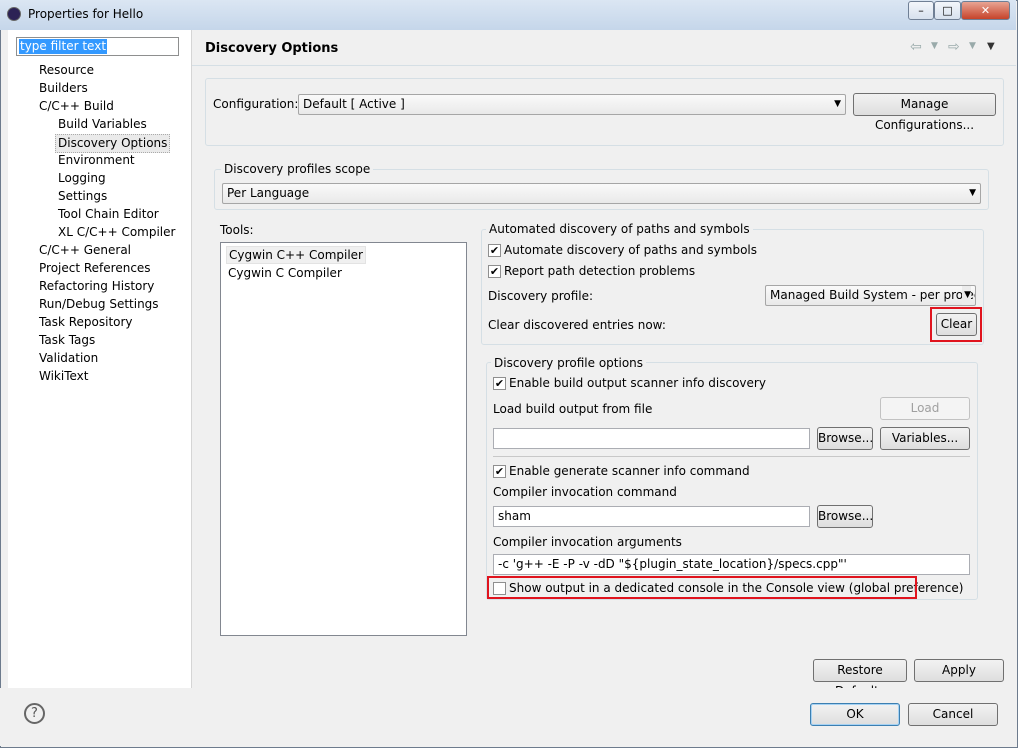  What do you see at coordinates (66, 70) in the screenshot?
I see `nav-item-resource: Resource` at bounding box center [66, 70].